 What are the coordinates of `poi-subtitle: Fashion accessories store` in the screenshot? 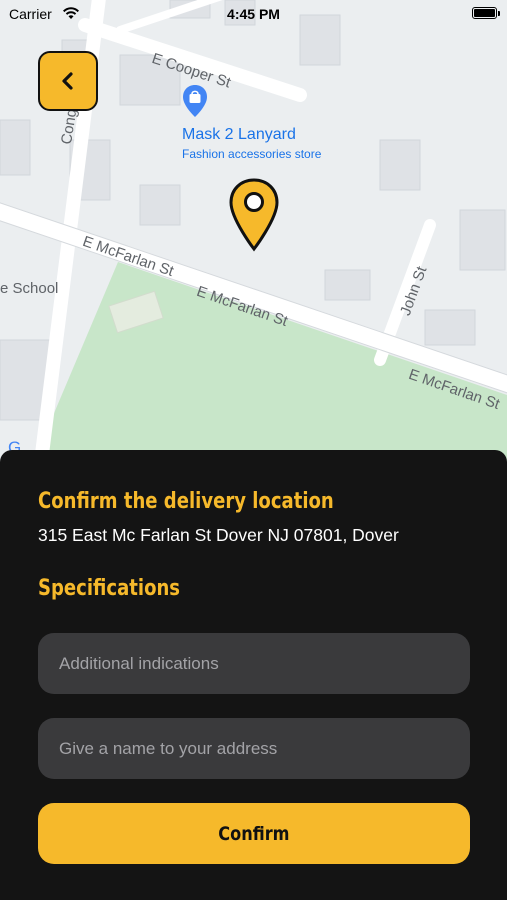 It's located at (252, 154).